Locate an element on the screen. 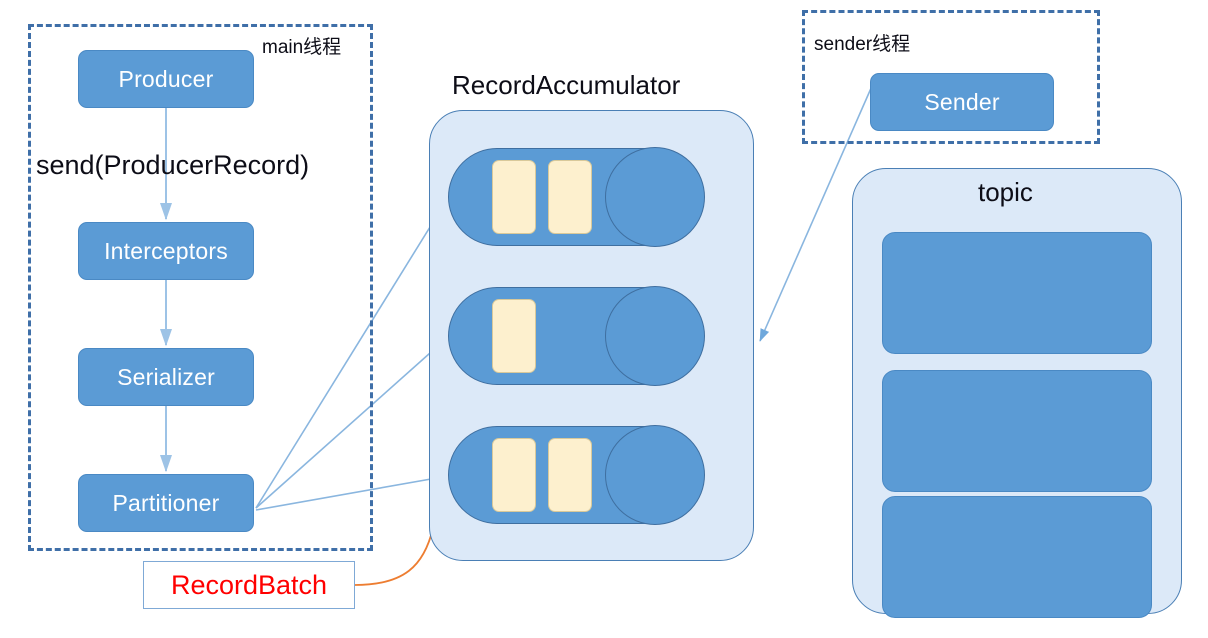  producer-node: Producer is located at coordinates (166, 79).